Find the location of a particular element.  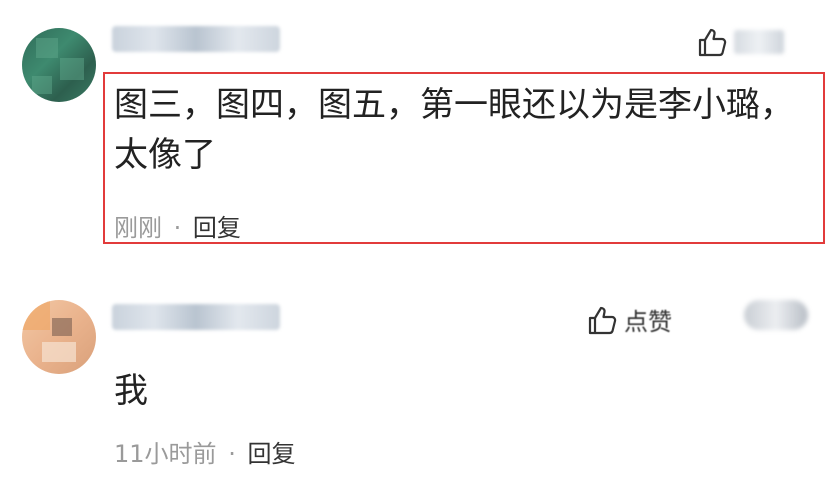

comment-time: 刚刚 is located at coordinates (138, 228).